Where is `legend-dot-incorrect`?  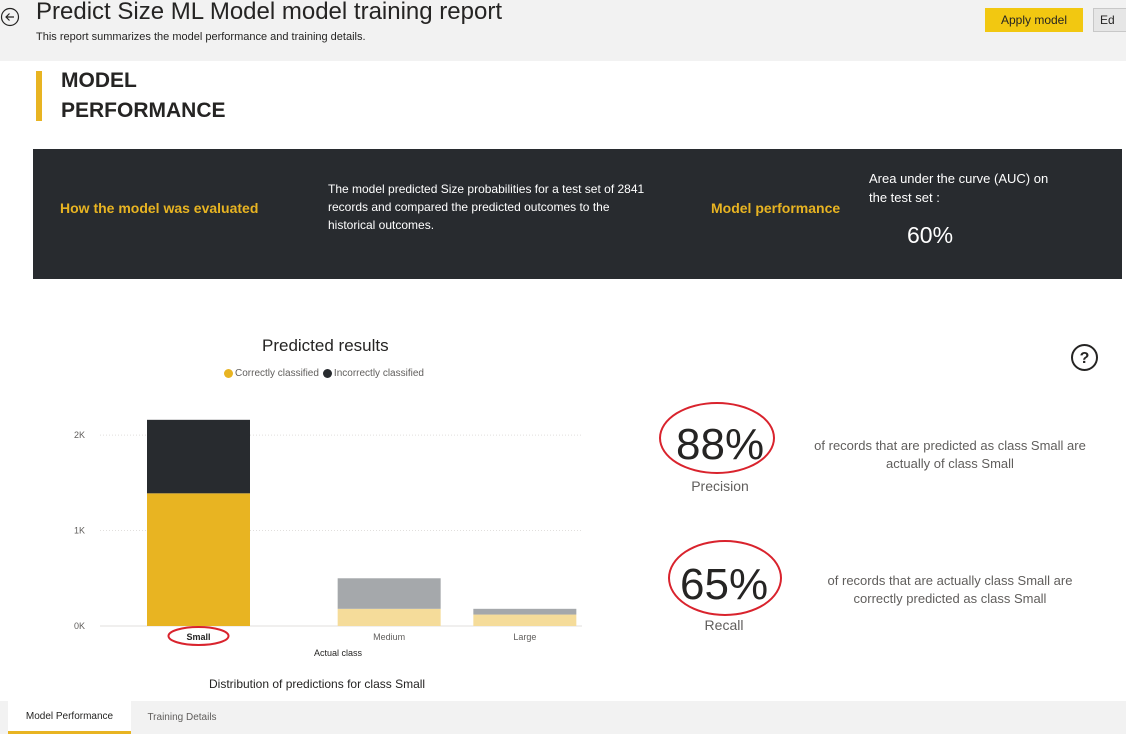 legend-dot-incorrect is located at coordinates (327, 373).